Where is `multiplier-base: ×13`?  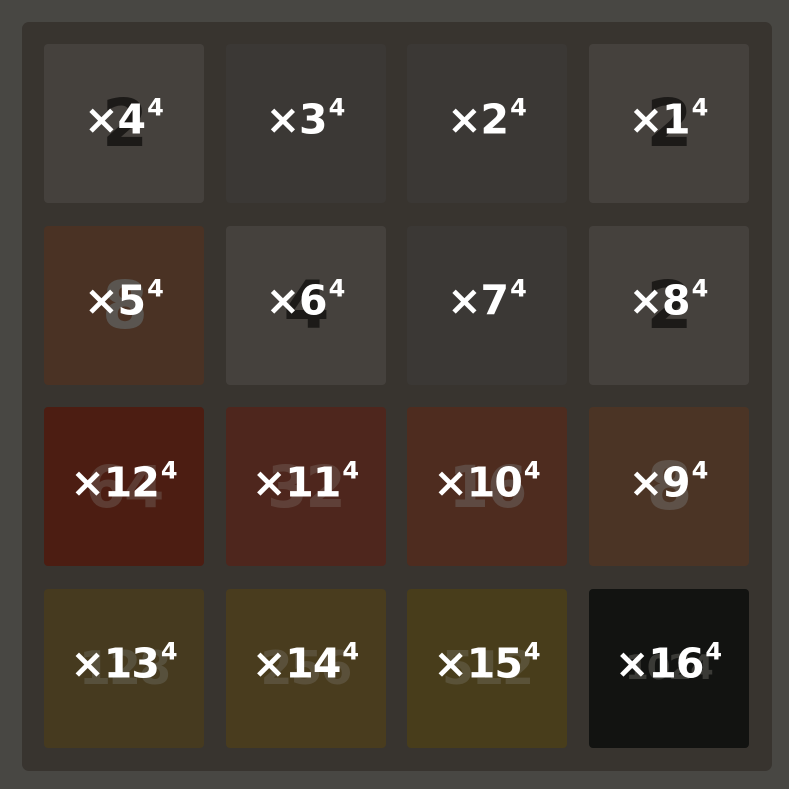
multiplier-base: ×13 is located at coordinates (114, 663).